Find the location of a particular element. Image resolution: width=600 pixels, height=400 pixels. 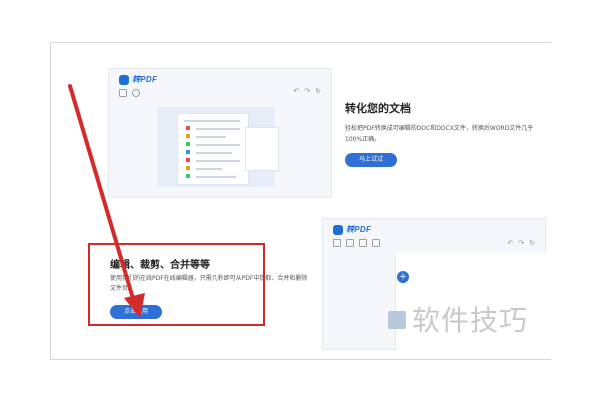

document-canvas is located at coordinates (218, 147).